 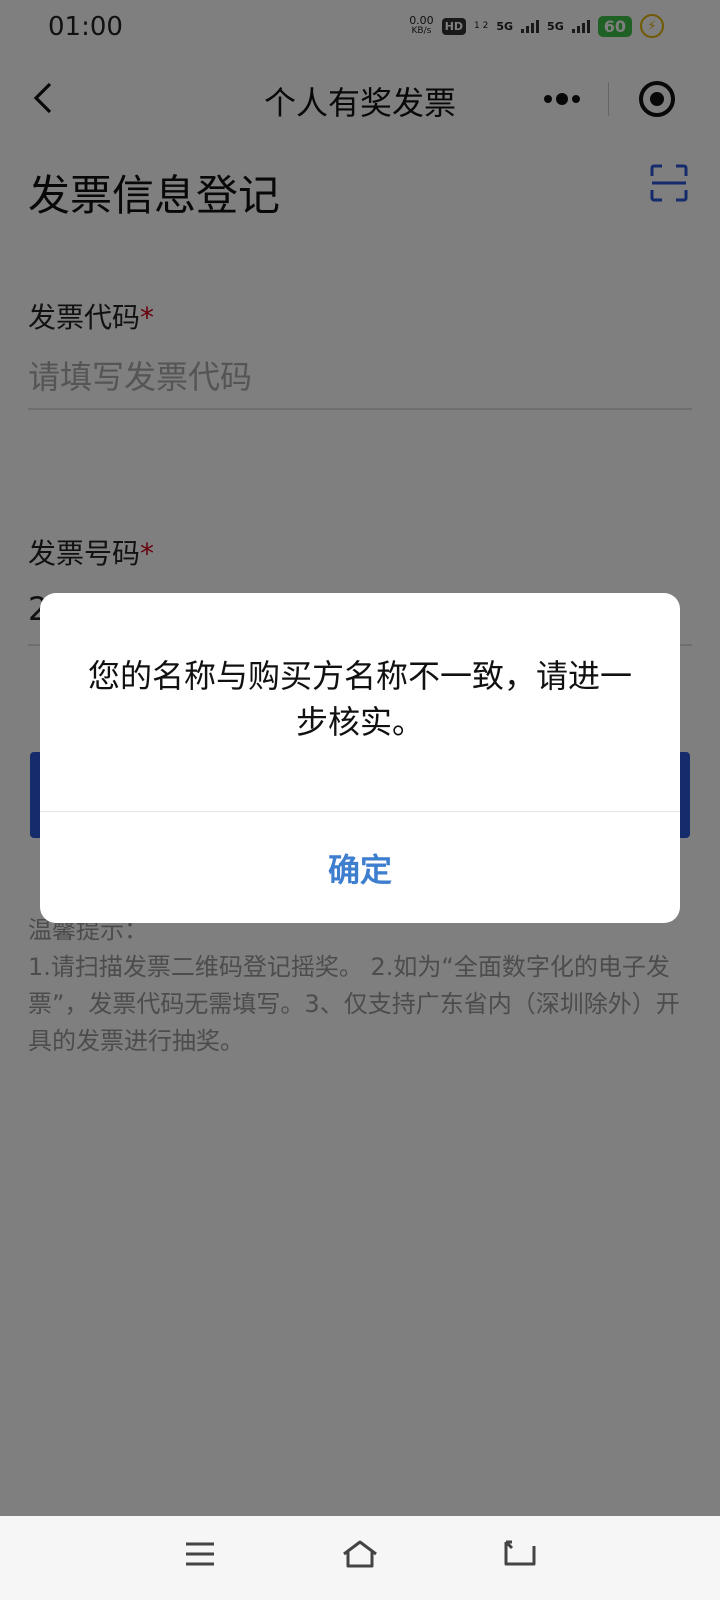 I want to click on system-nav-bar, so click(x=360, y=1558).